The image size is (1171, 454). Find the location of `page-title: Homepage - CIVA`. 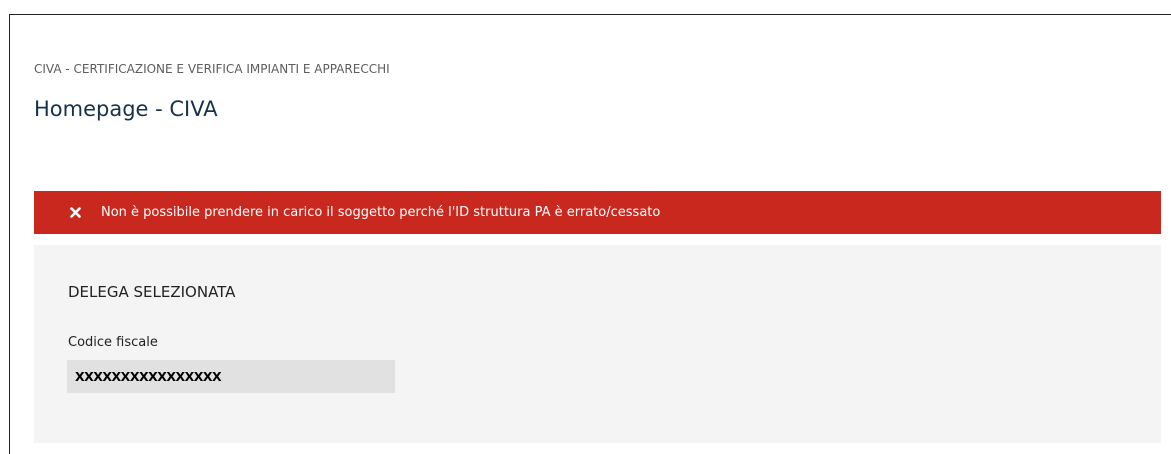

page-title: Homepage - CIVA is located at coordinates (126, 109).